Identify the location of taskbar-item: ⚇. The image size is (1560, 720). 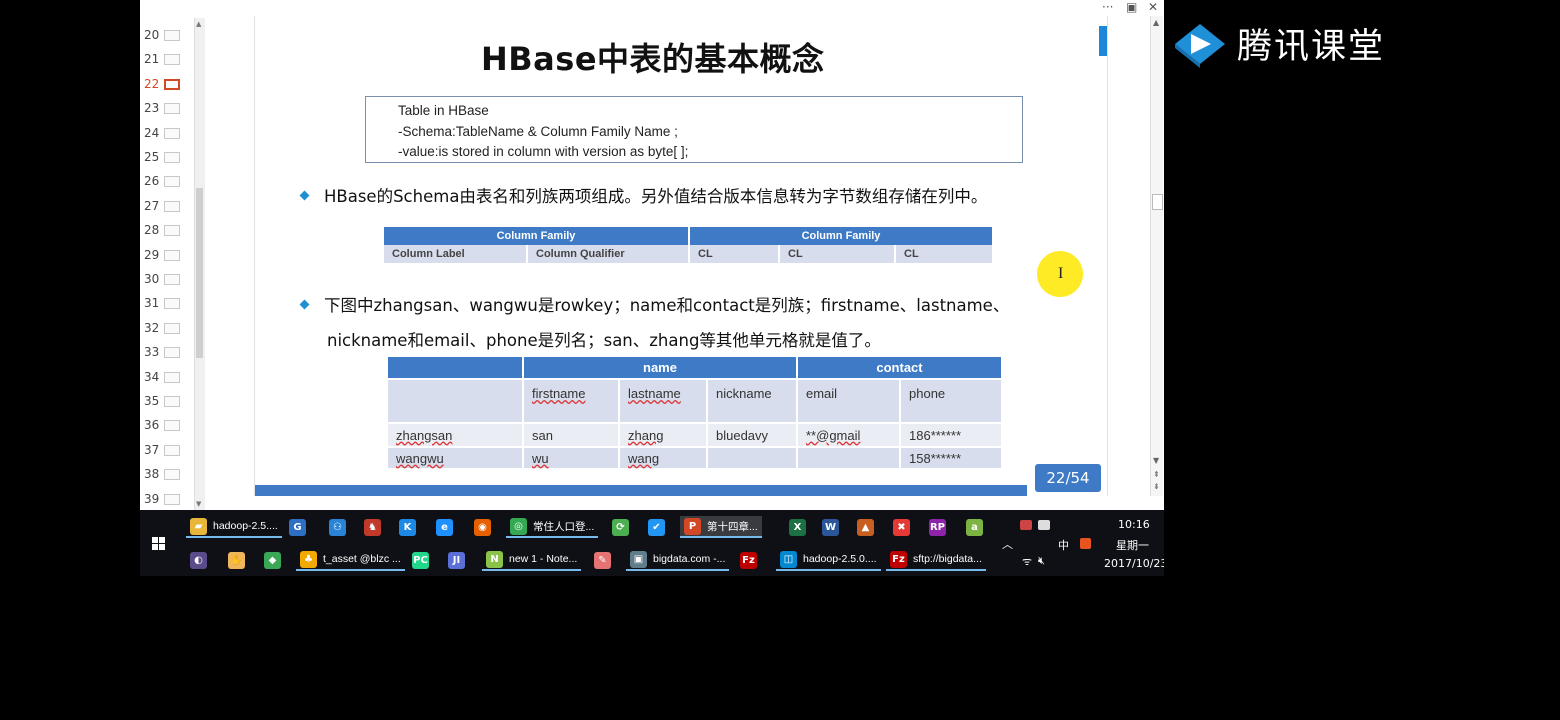
(337, 527).